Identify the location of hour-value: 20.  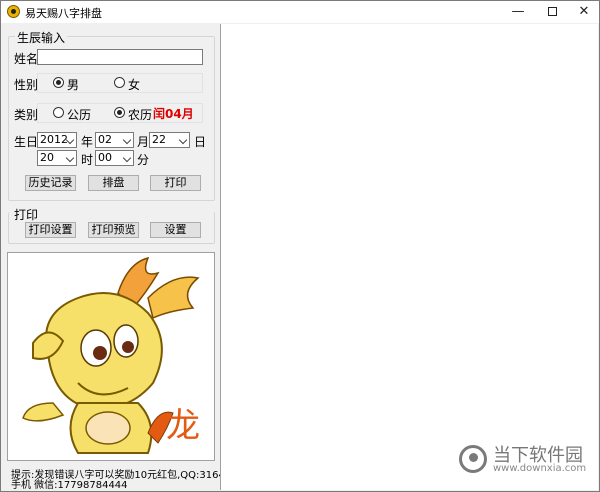
(47, 157).